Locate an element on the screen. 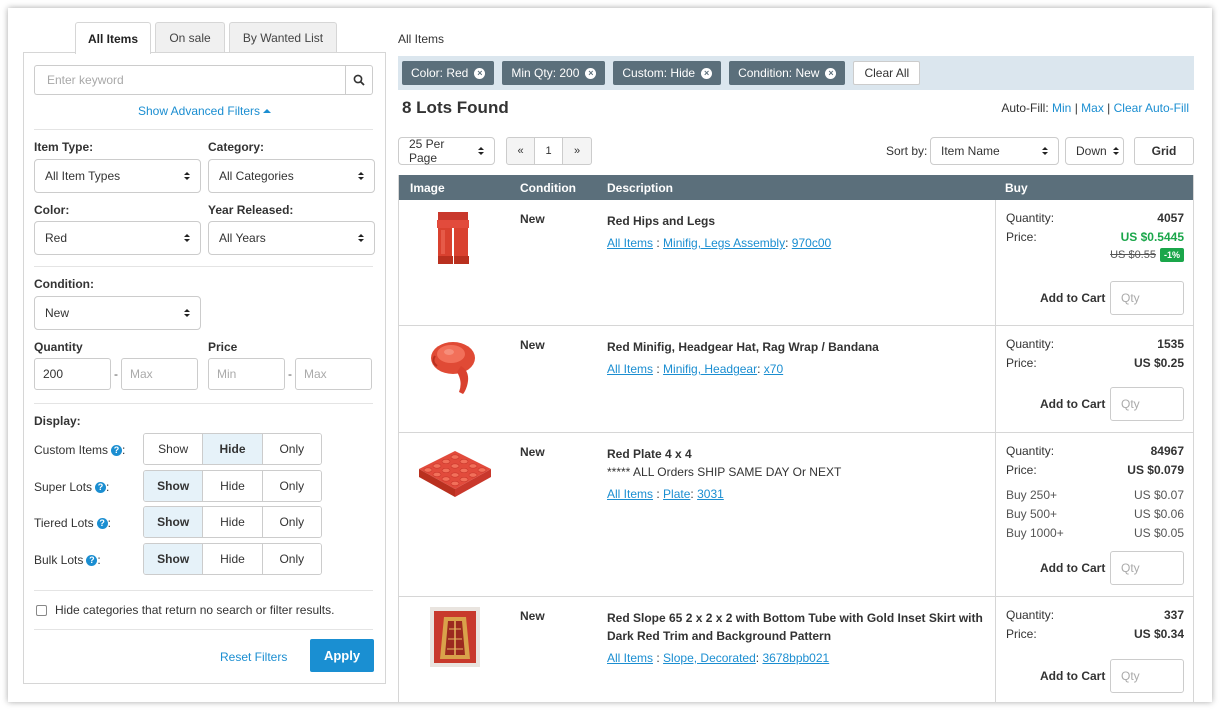  grid-view-button: Grid is located at coordinates (1164, 151).